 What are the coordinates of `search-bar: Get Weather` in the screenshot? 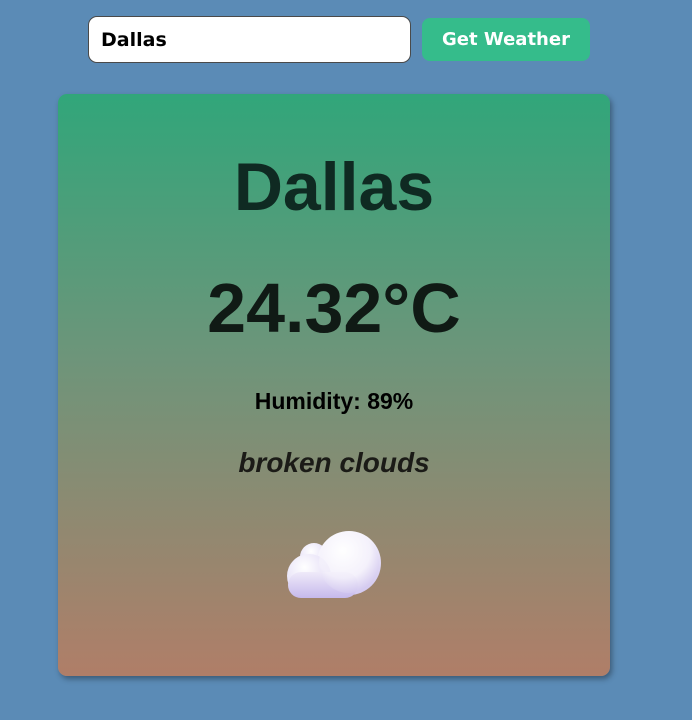 It's located at (340, 40).